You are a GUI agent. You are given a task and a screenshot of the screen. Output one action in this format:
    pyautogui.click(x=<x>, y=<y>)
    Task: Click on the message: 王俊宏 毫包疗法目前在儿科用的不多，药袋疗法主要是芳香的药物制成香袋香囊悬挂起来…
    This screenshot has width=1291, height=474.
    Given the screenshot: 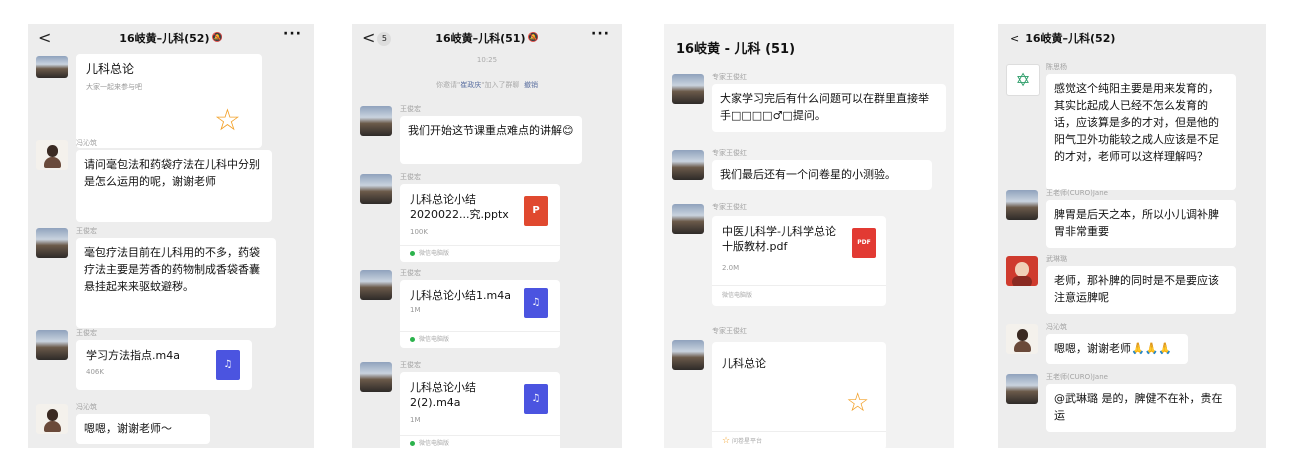 What is the action you would take?
    pyautogui.click(x=171, y=277)
    